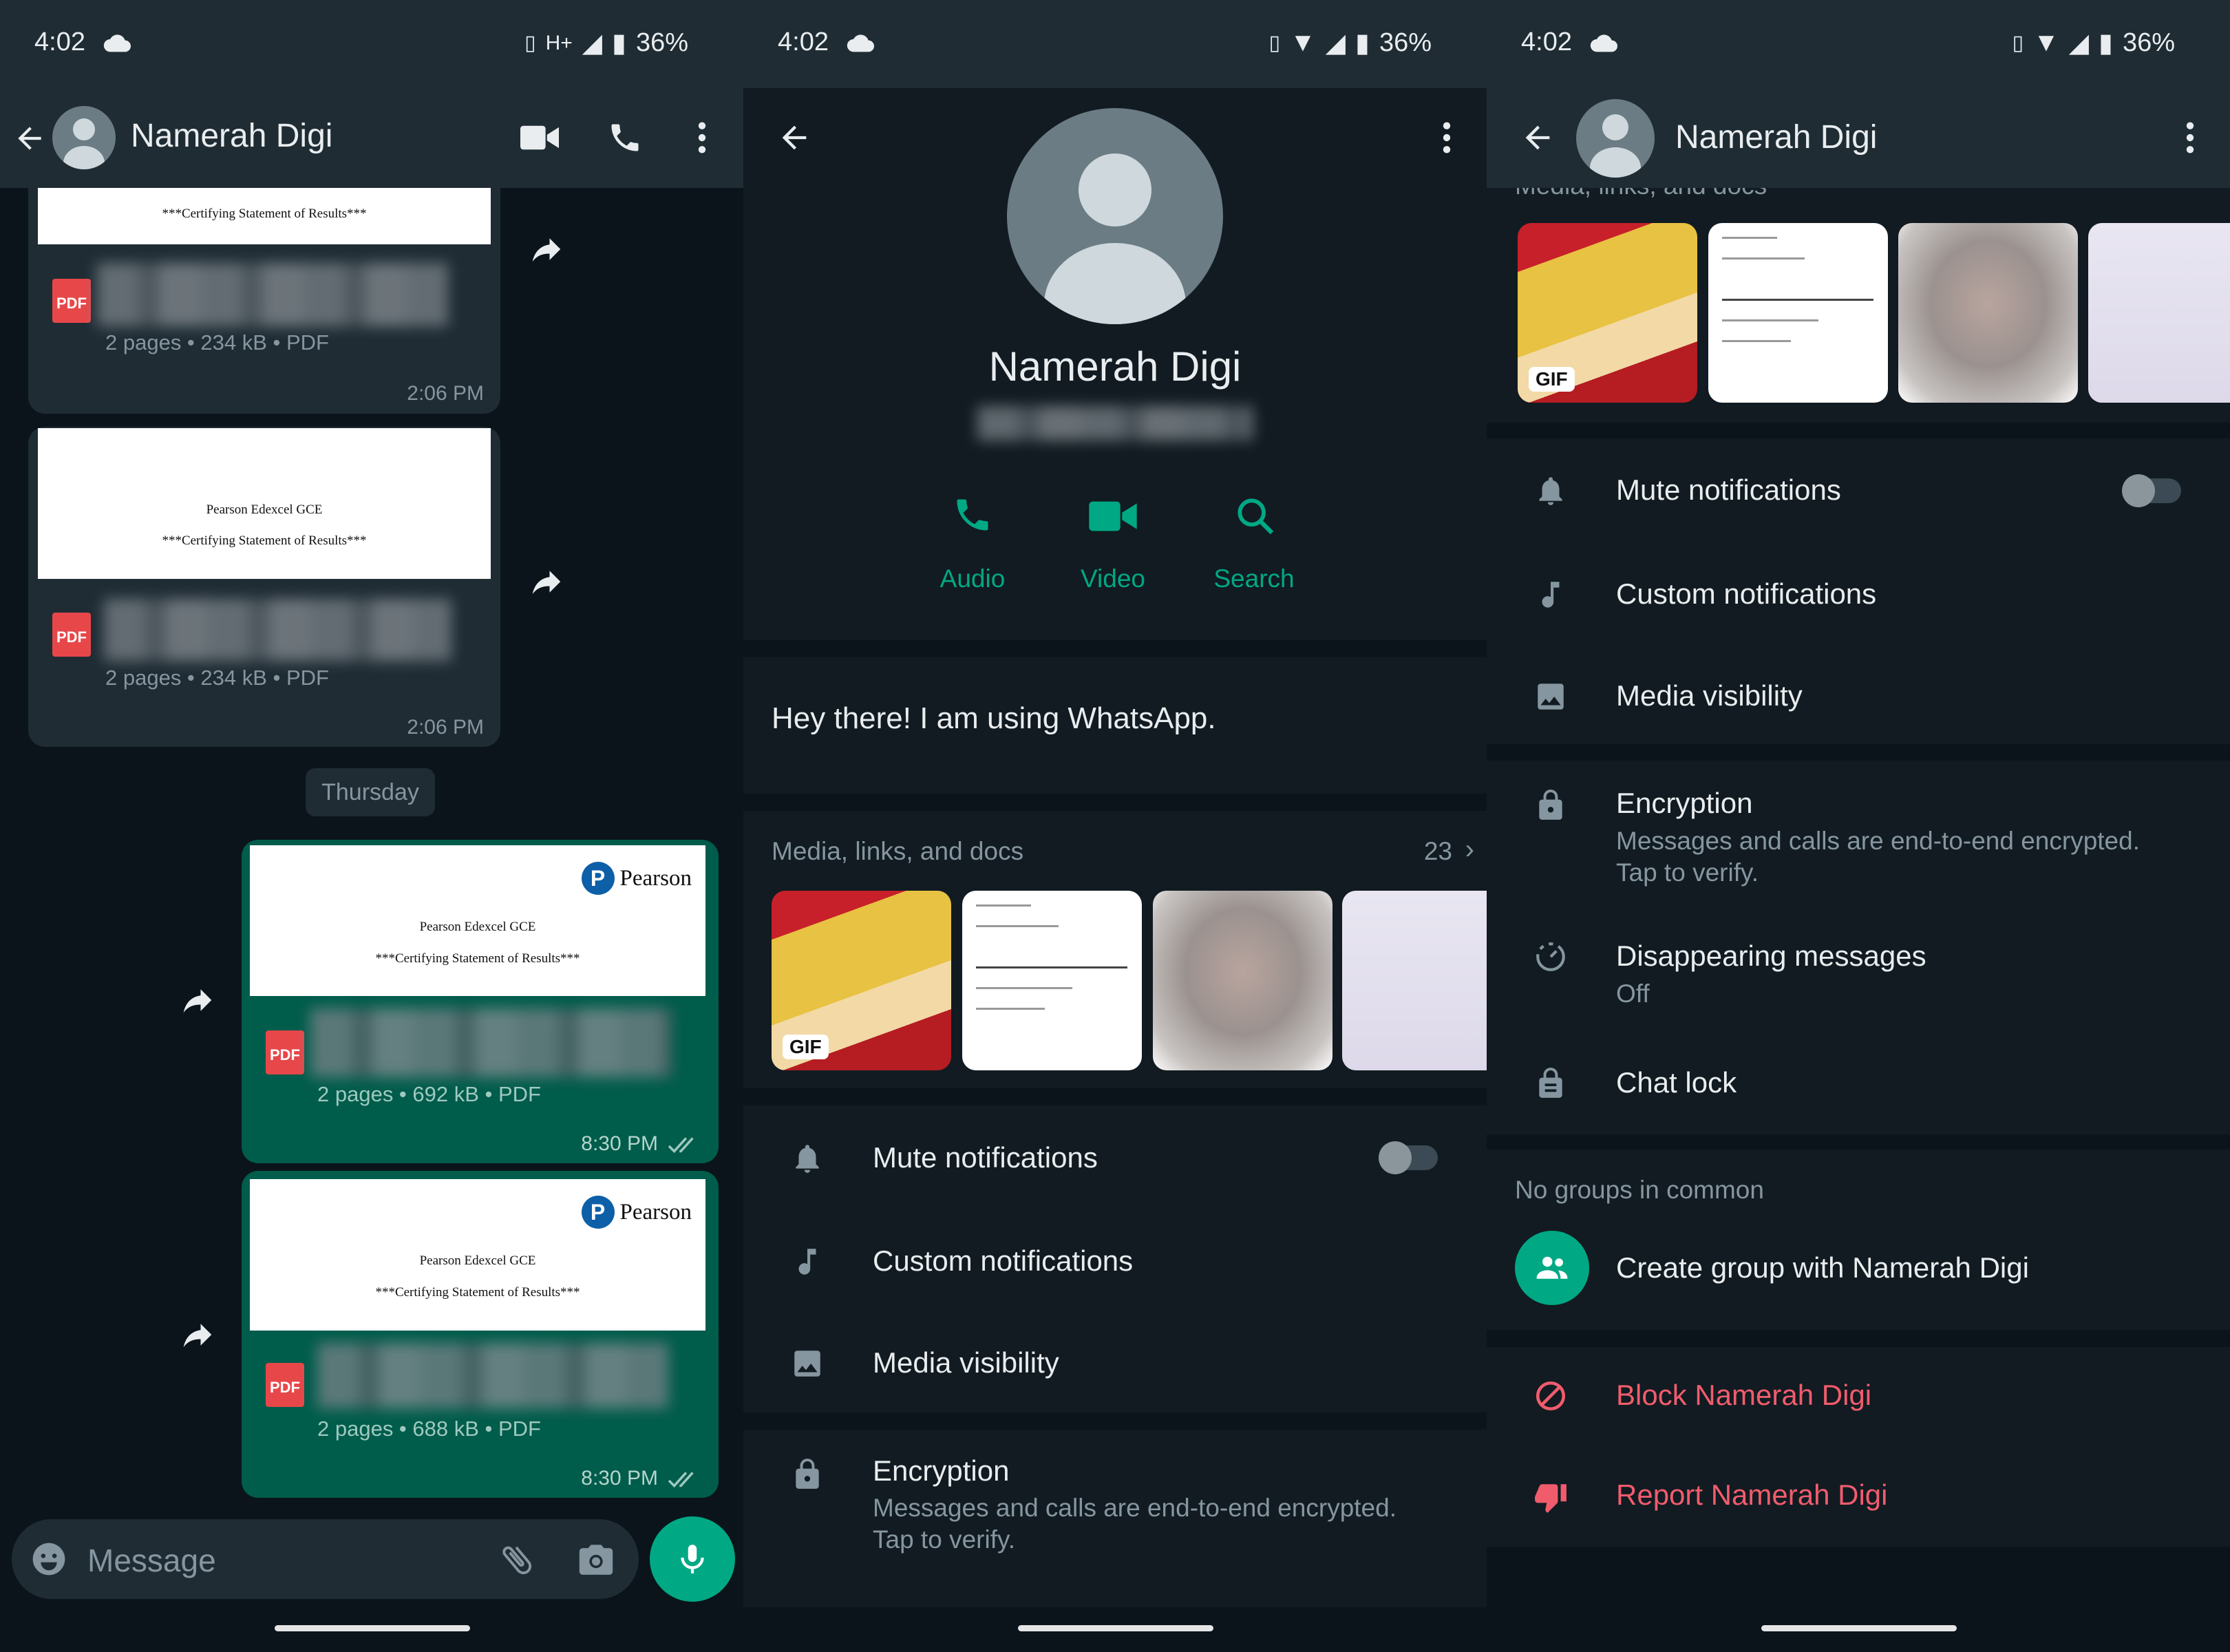 The width and height of the screenshot is (2230, 1652). Describe the element at coordinates (1858, 1085) in the screenshot. I see `chat-lock-row: Chat lock` at that location.